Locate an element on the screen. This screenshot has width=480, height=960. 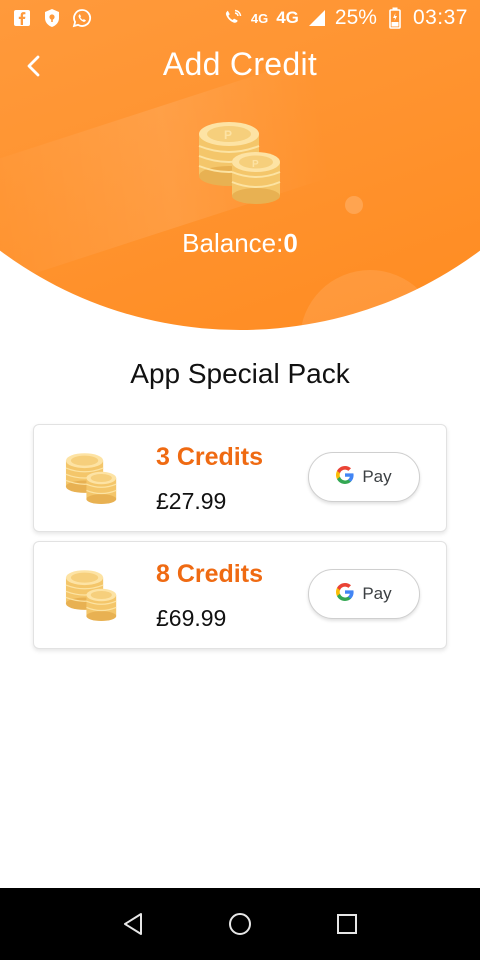
battery-percent: 25% is located at coordinates (355, 17).